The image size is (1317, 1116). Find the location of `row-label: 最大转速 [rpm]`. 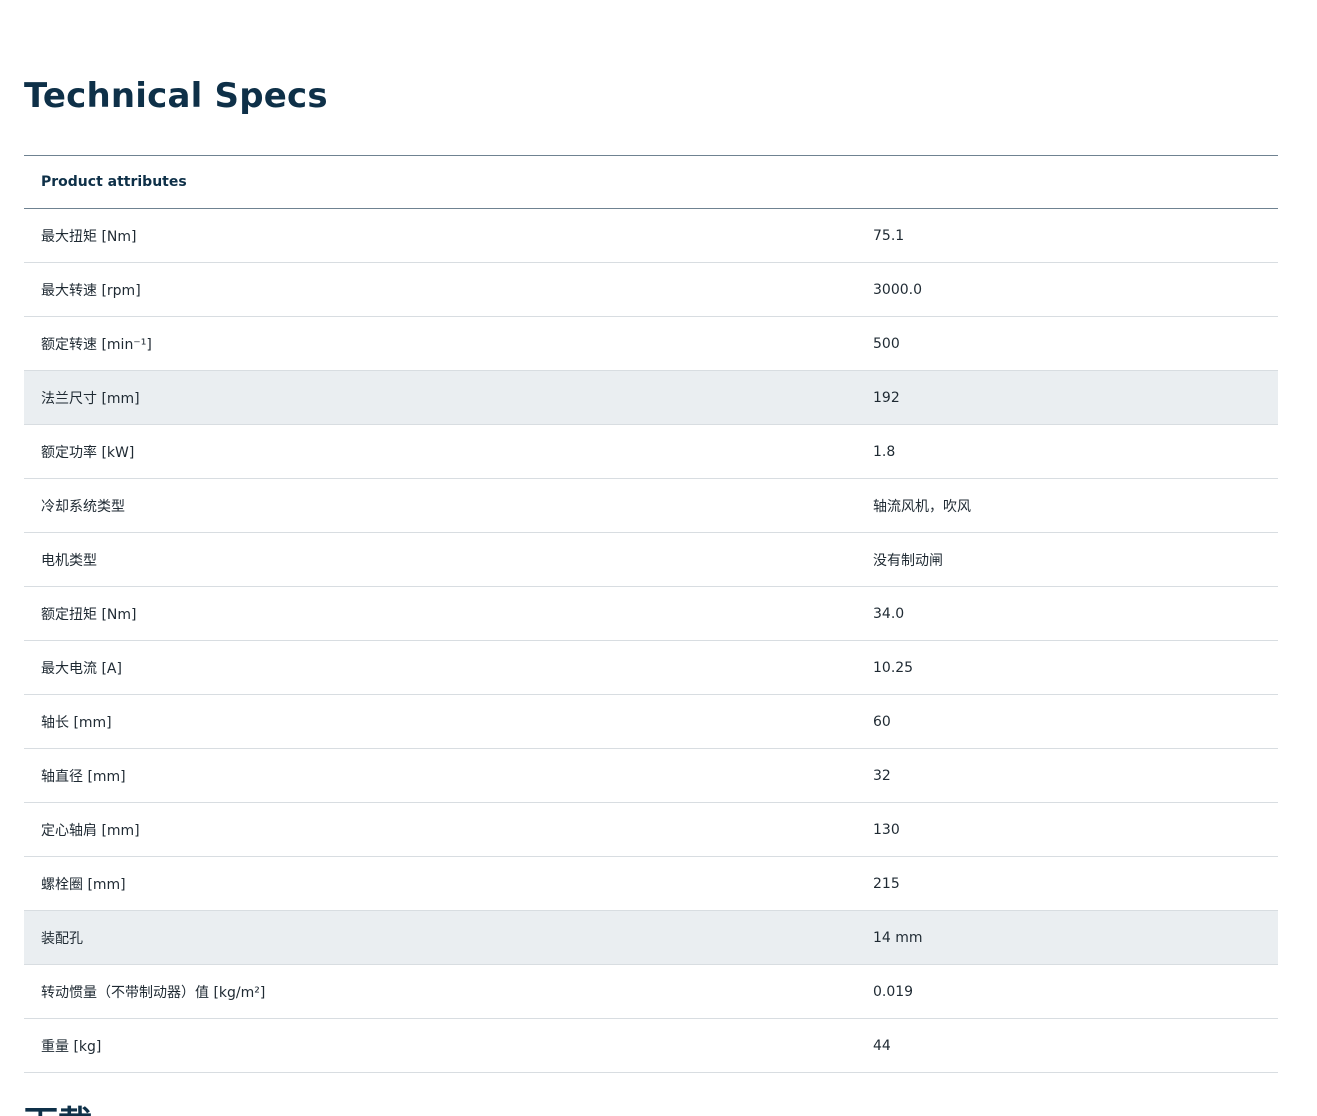

row-label: 最大转速 [rpm] is located at coordinates (91, 290).